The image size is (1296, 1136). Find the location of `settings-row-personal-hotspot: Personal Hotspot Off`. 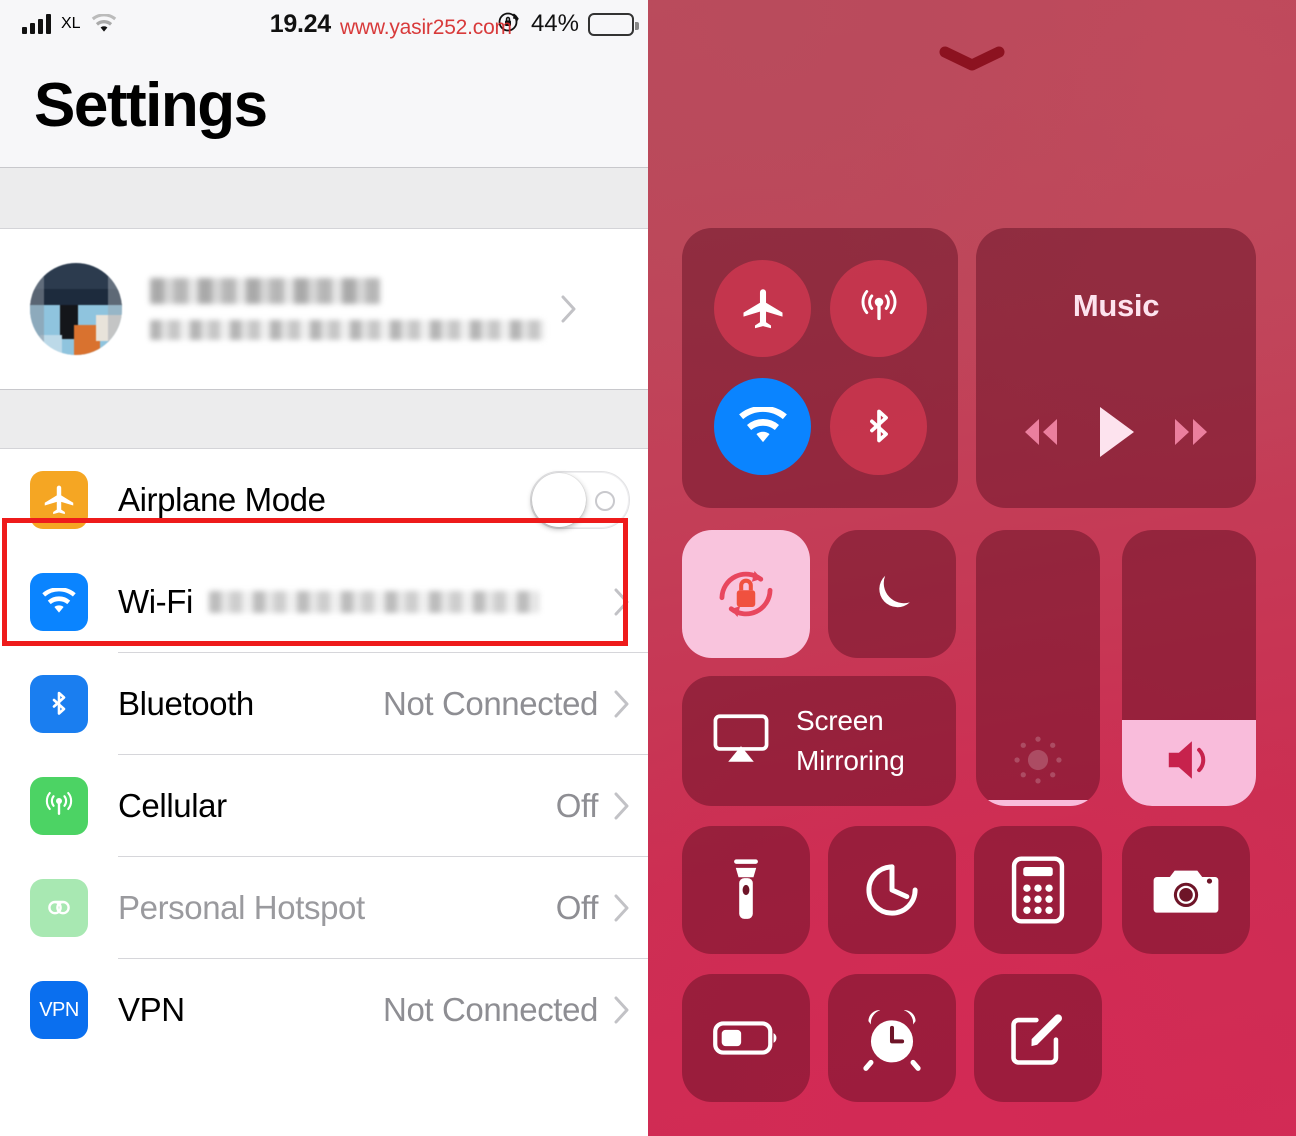

settings-row-personal-hotspot: Personal Hotspot Off is located at coordinates (324, 908).